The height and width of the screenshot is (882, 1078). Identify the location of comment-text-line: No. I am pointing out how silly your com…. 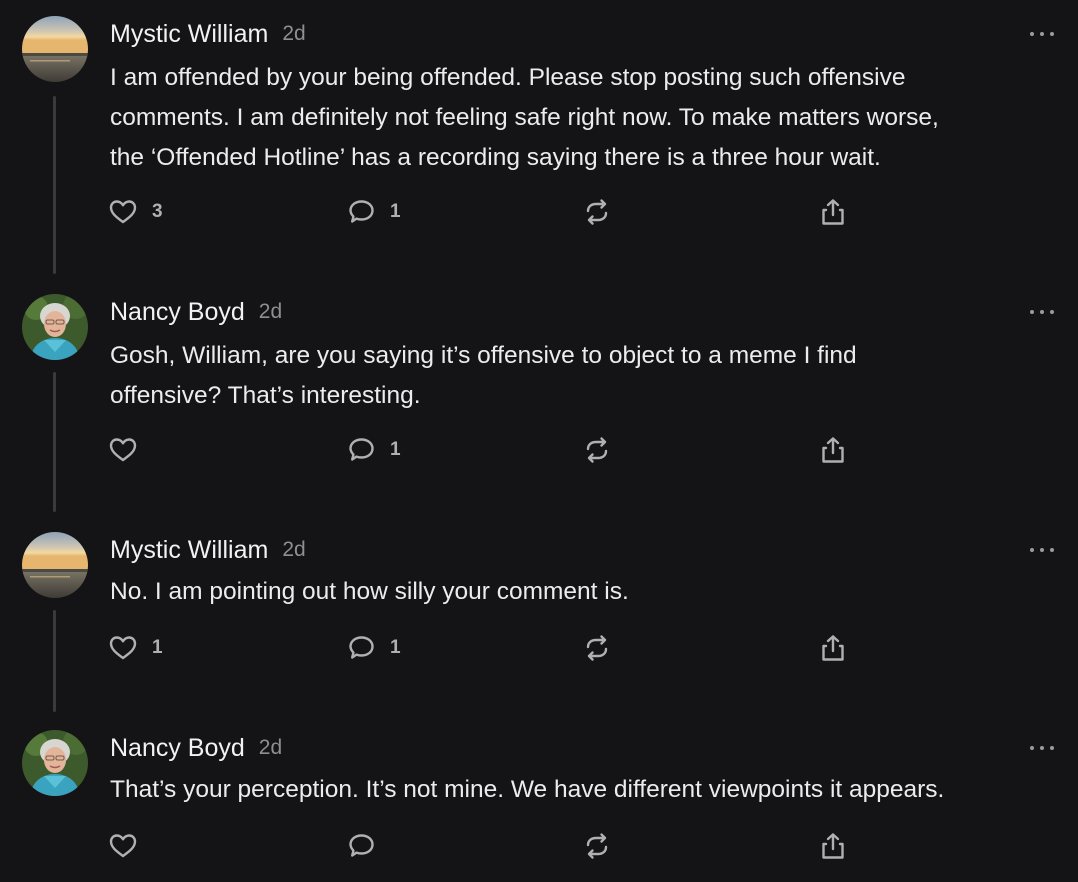
(369, 591).